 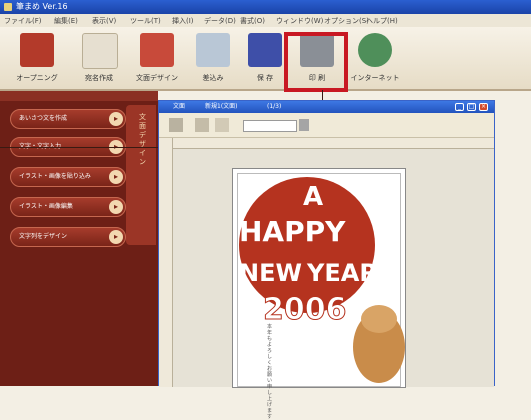 What do you see at coordinates (265, 50) in the screenshot?
I see `floppy-icon` at bounding box center [265, 50].